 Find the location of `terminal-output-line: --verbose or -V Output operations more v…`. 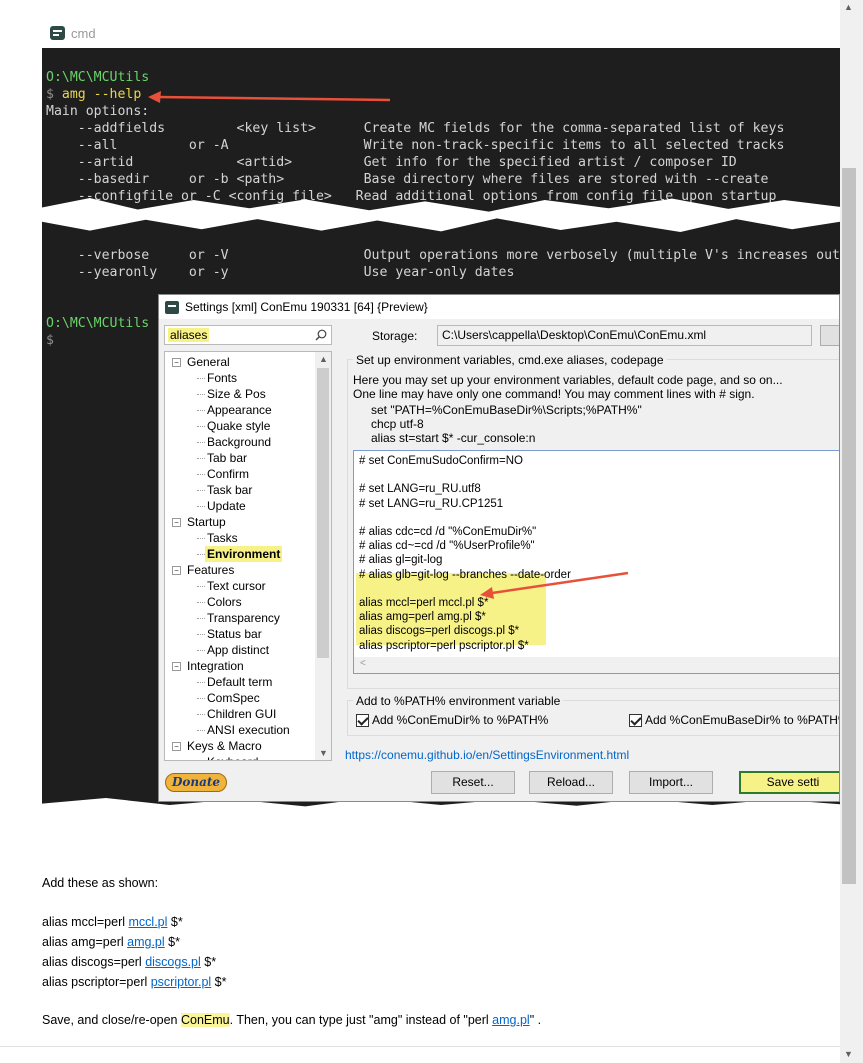

terminal-output-line: --verbose or -V Output operations more v… is located at coordinates (443, 255).